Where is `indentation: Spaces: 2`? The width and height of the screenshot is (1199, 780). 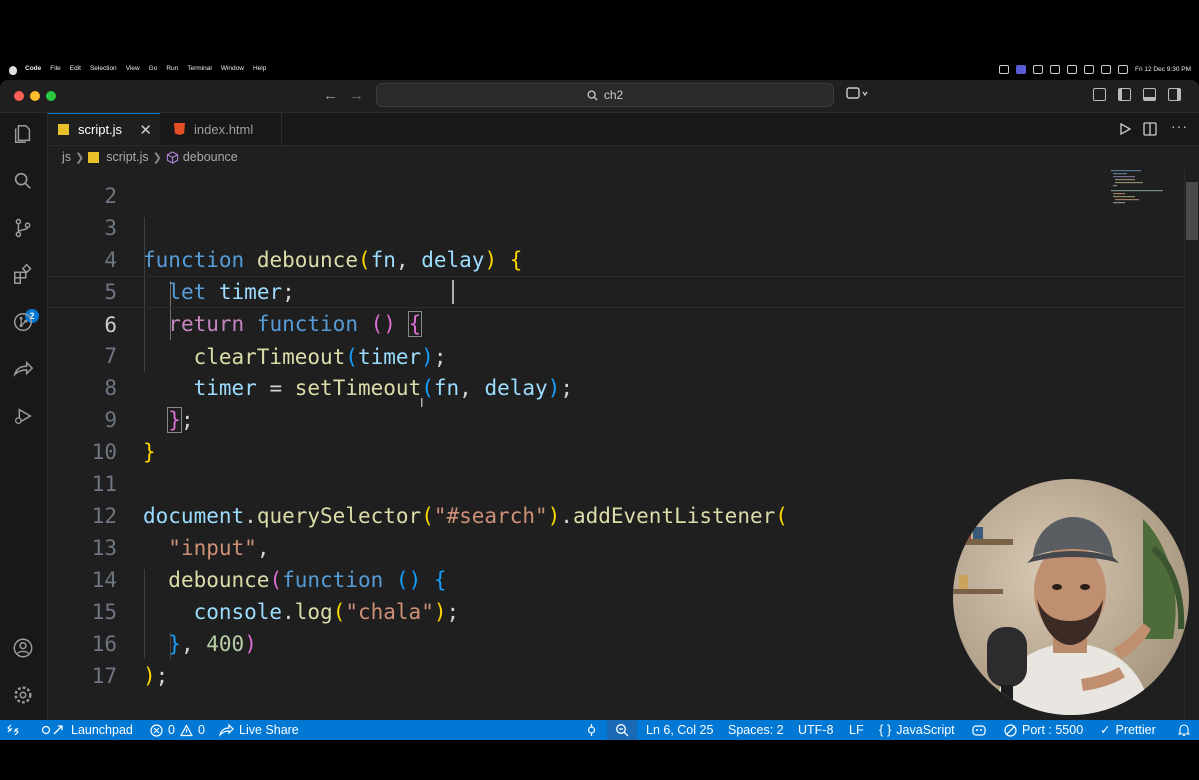
indentation: Spaces: 2 is located at coordinates (756, 730).